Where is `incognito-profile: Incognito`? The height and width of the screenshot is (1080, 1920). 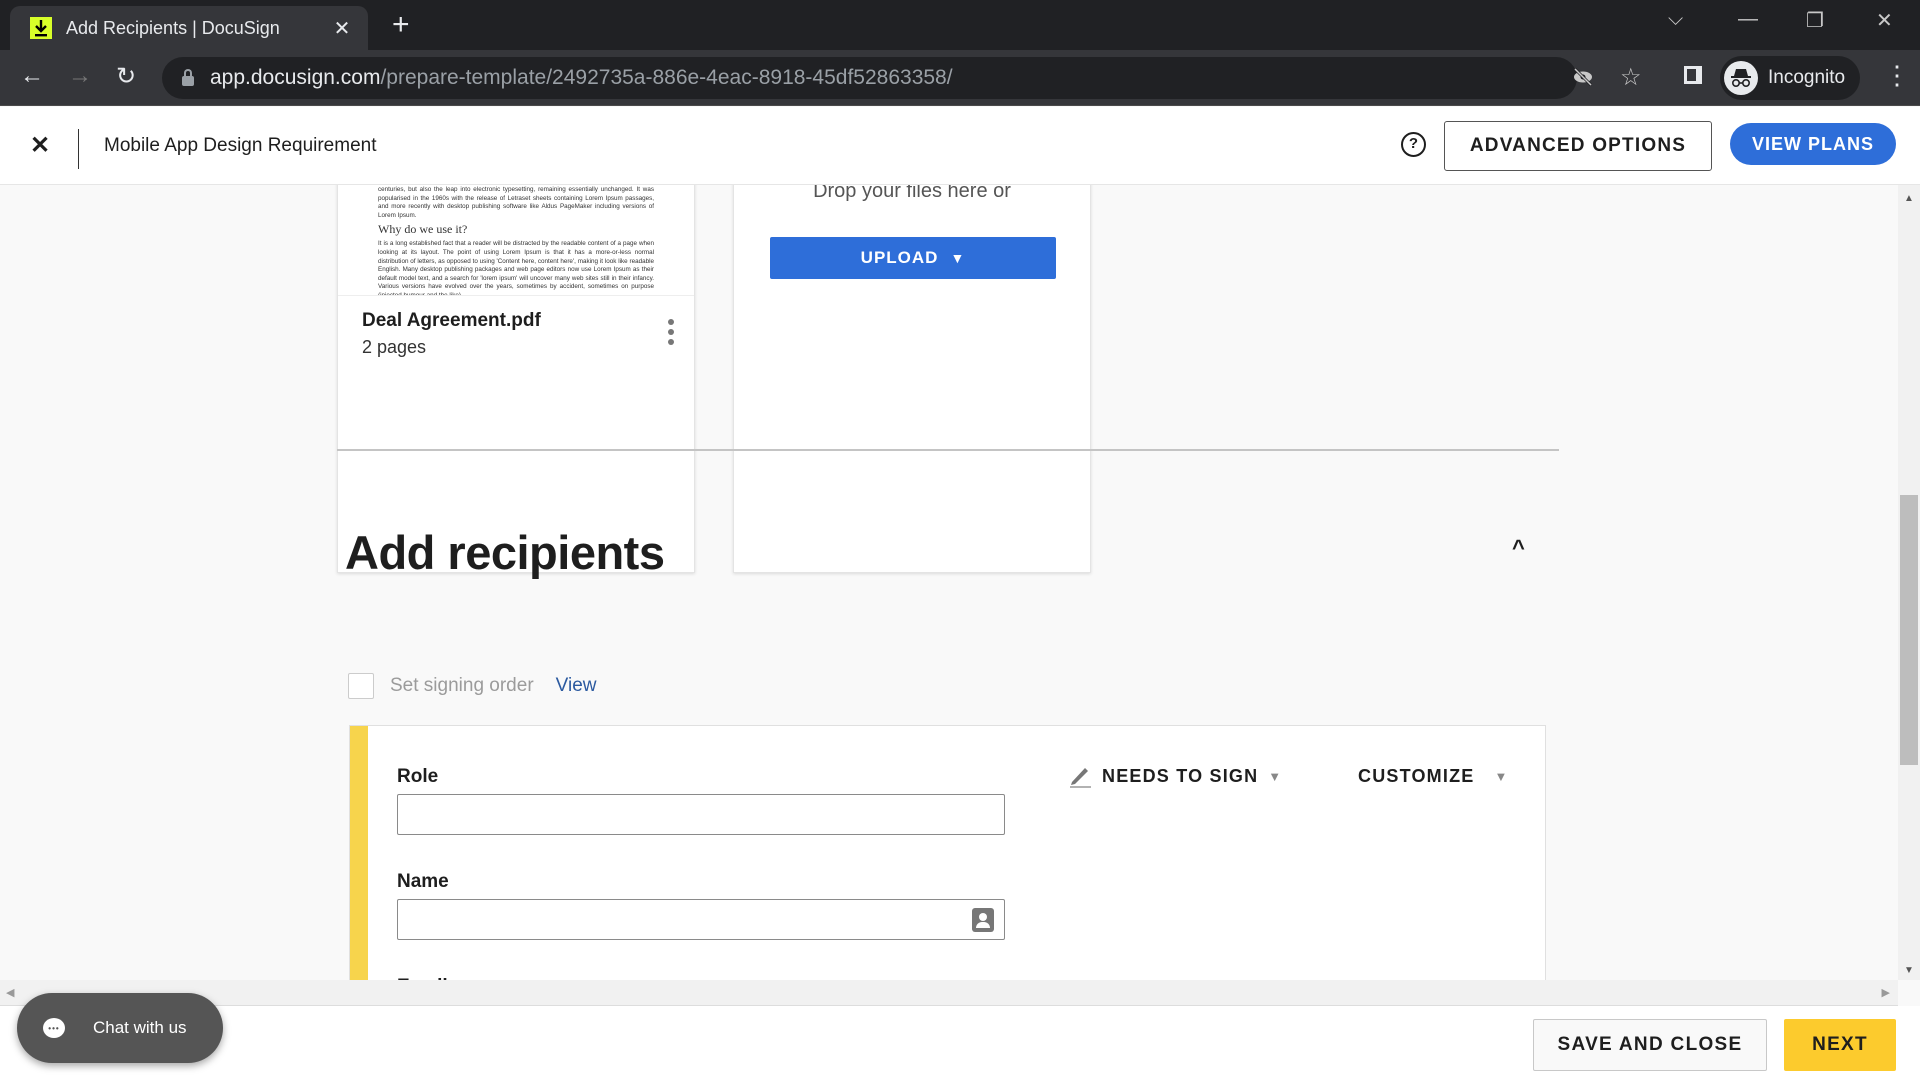
incognito-profile: Incognito is located at coordinates (1790, 78).